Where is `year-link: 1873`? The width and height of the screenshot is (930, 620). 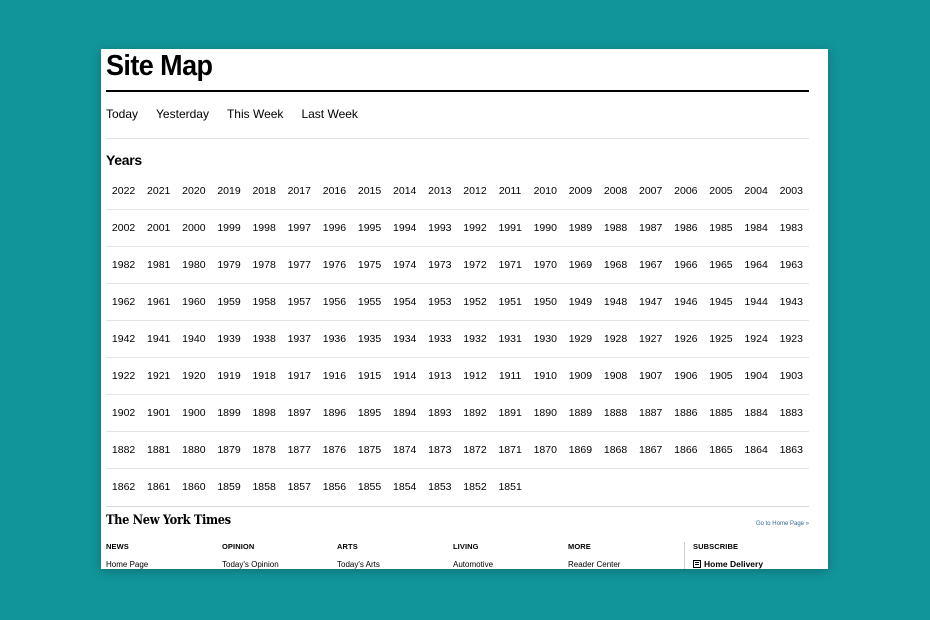 year-link: 1873 is located at coordinates (439, 450).